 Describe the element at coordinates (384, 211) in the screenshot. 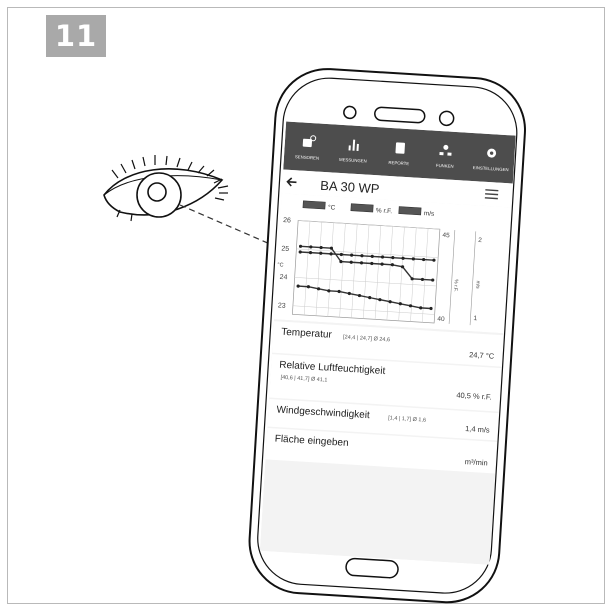

I see `legend-label: % r.F.` at that location.